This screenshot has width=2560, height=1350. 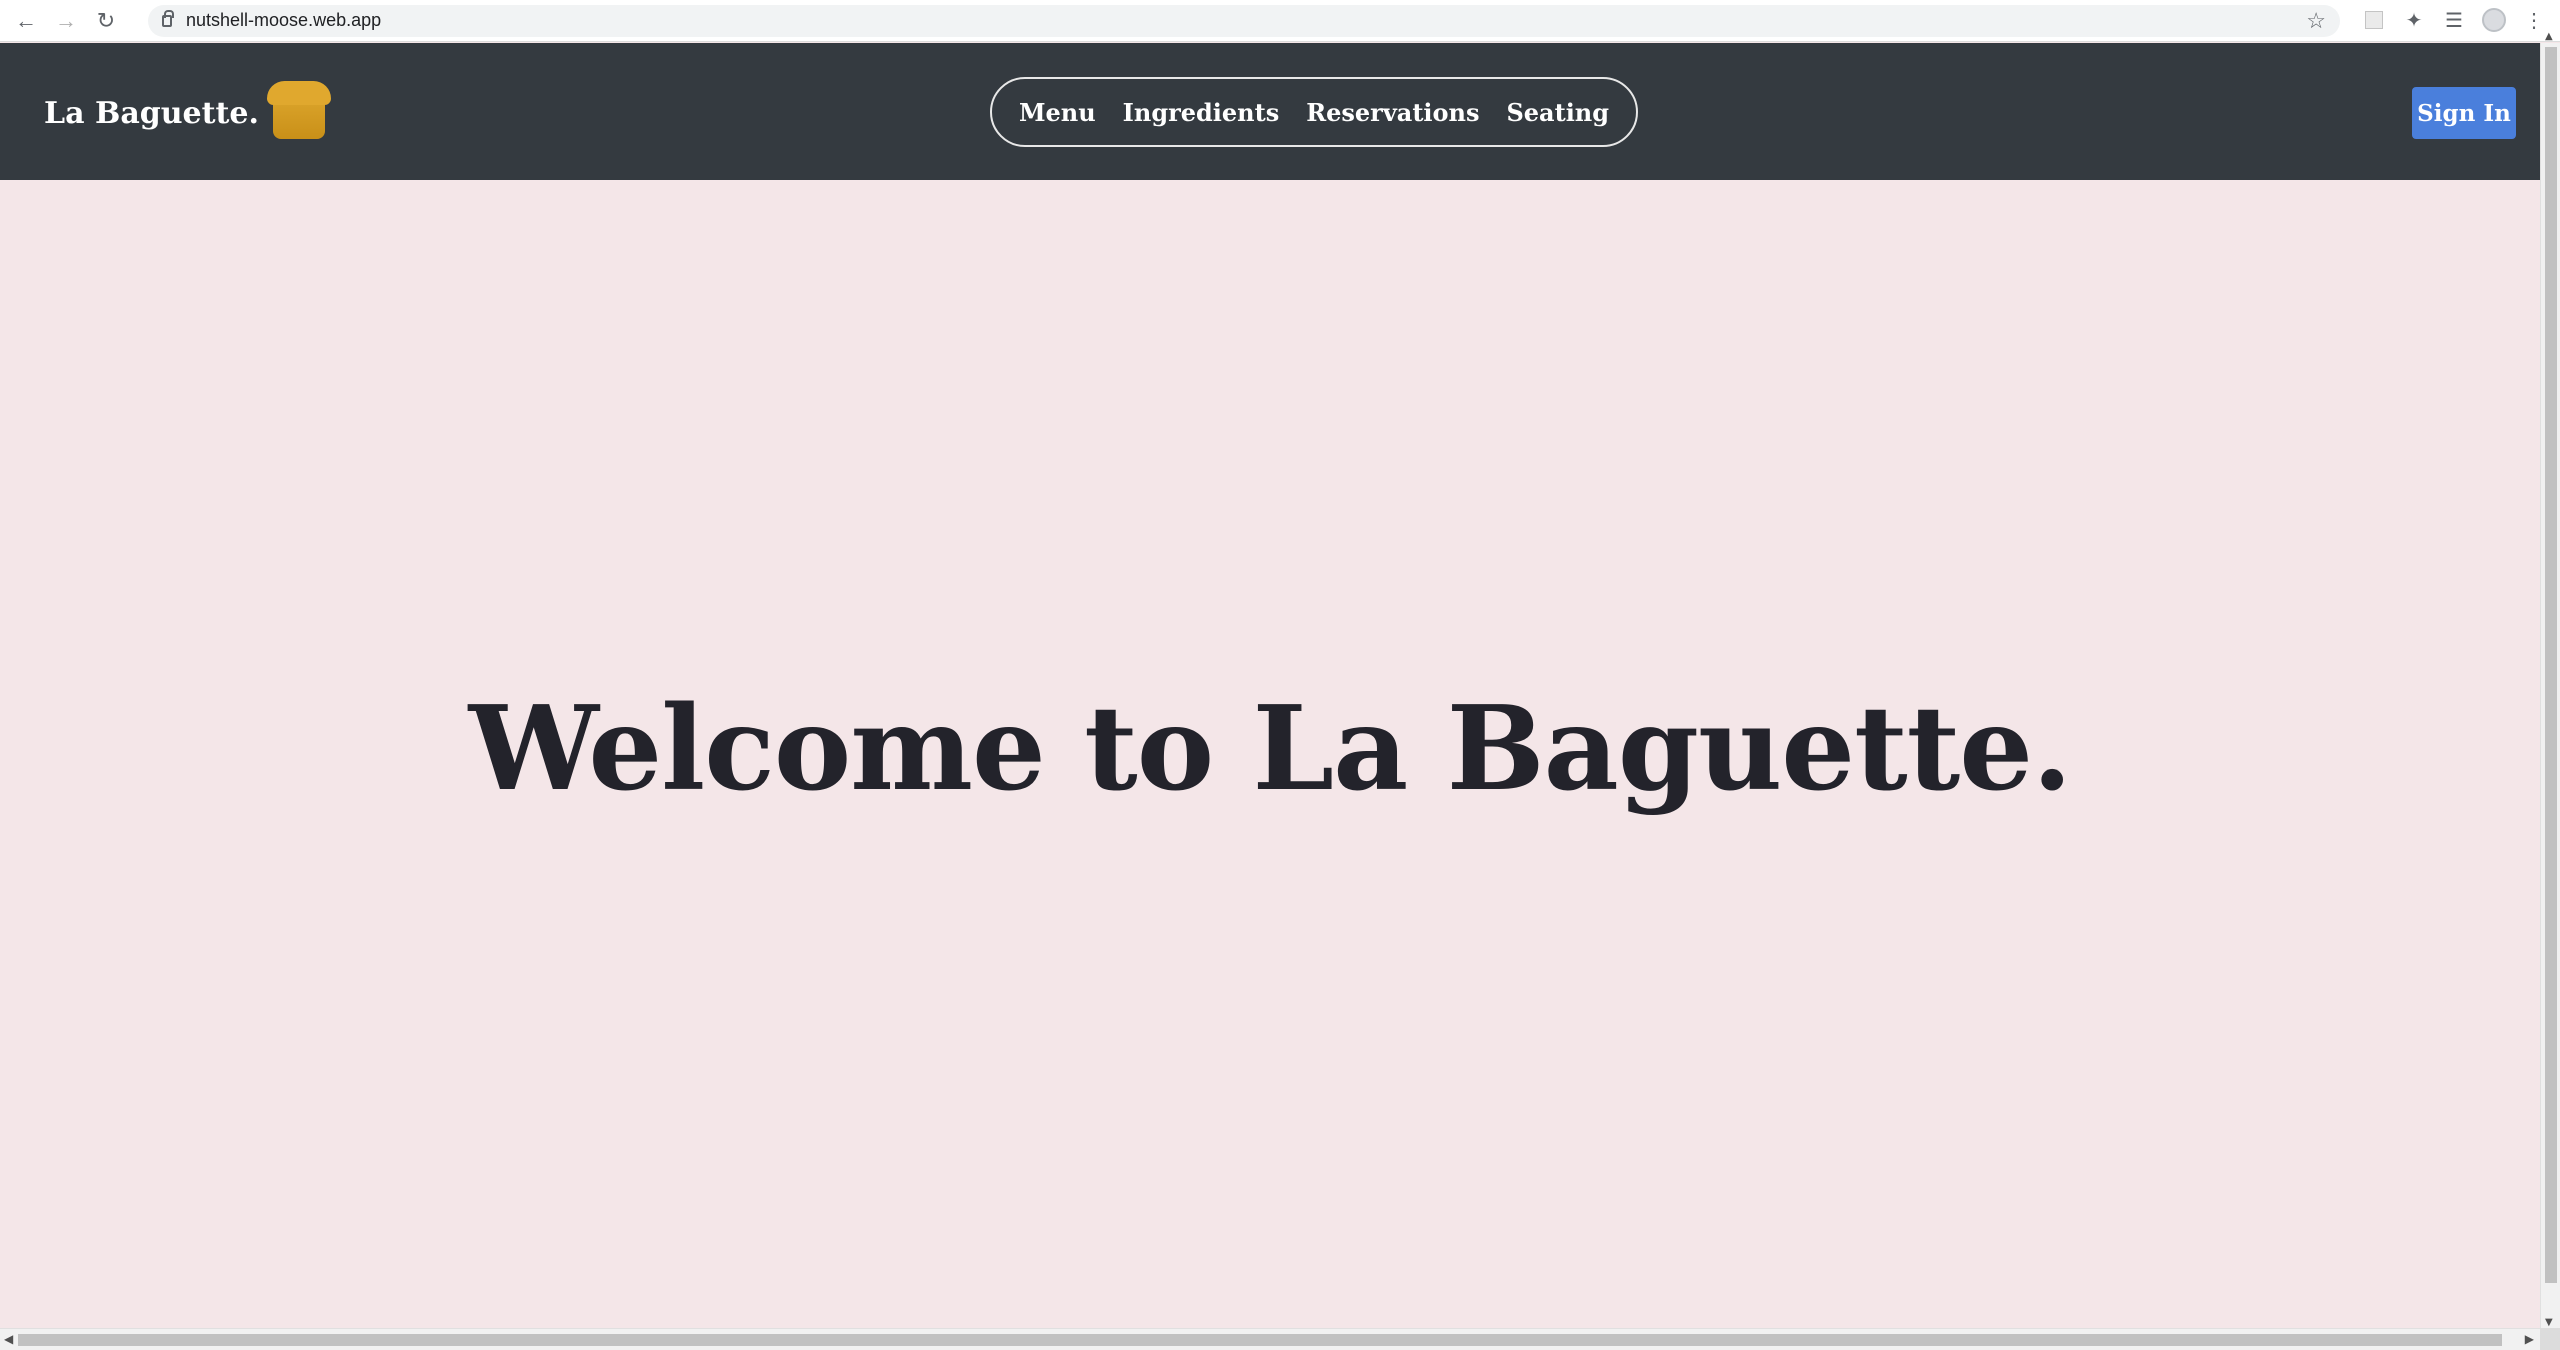 I want to click on media-queue-icon: ☰, so click(x=2454, y=20).